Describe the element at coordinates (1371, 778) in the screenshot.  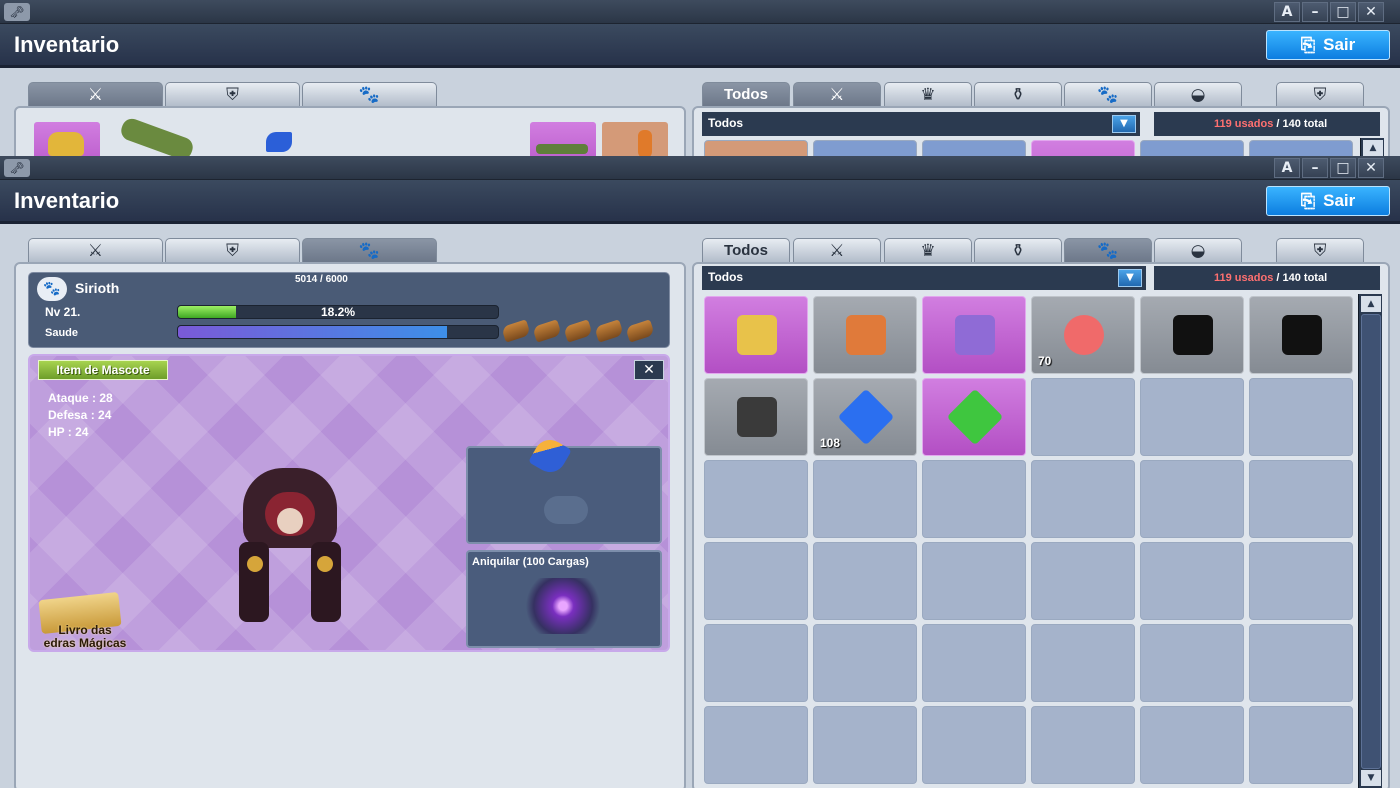
I see `scroll-down-arrow: ▼` at that location.